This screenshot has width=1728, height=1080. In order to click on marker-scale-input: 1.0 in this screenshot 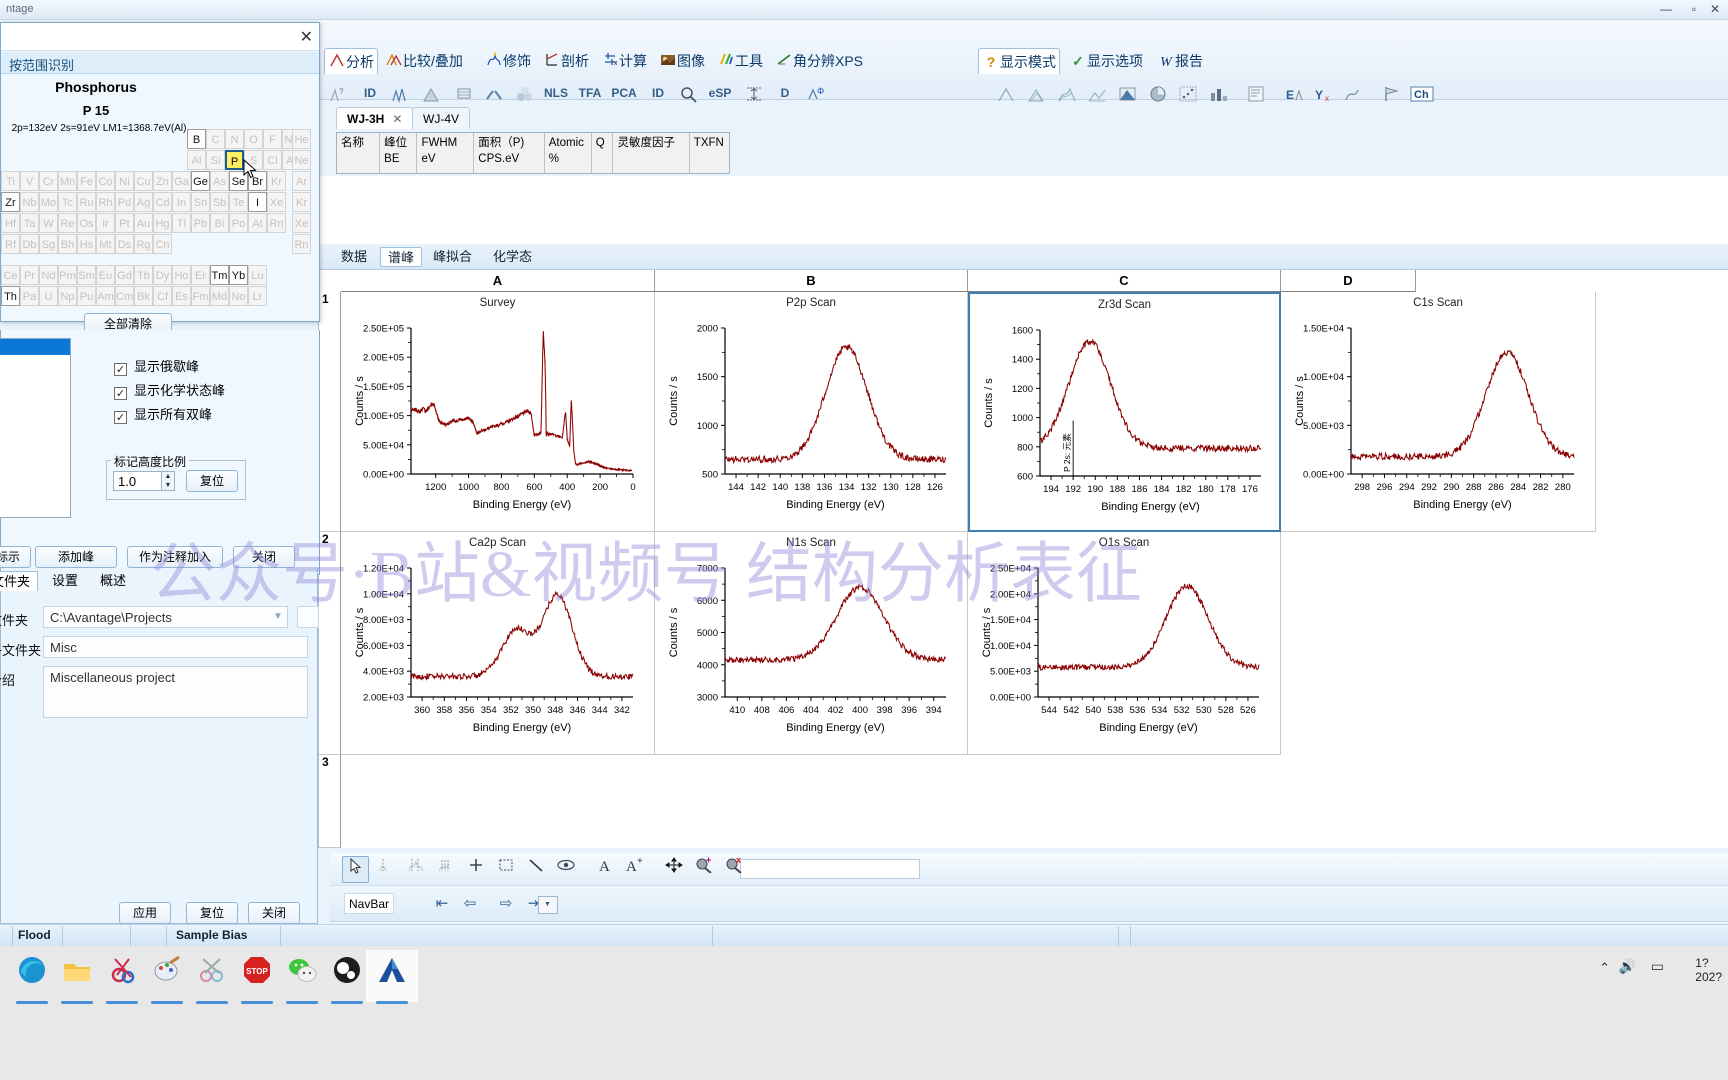, I will do `click(140, 481)`.